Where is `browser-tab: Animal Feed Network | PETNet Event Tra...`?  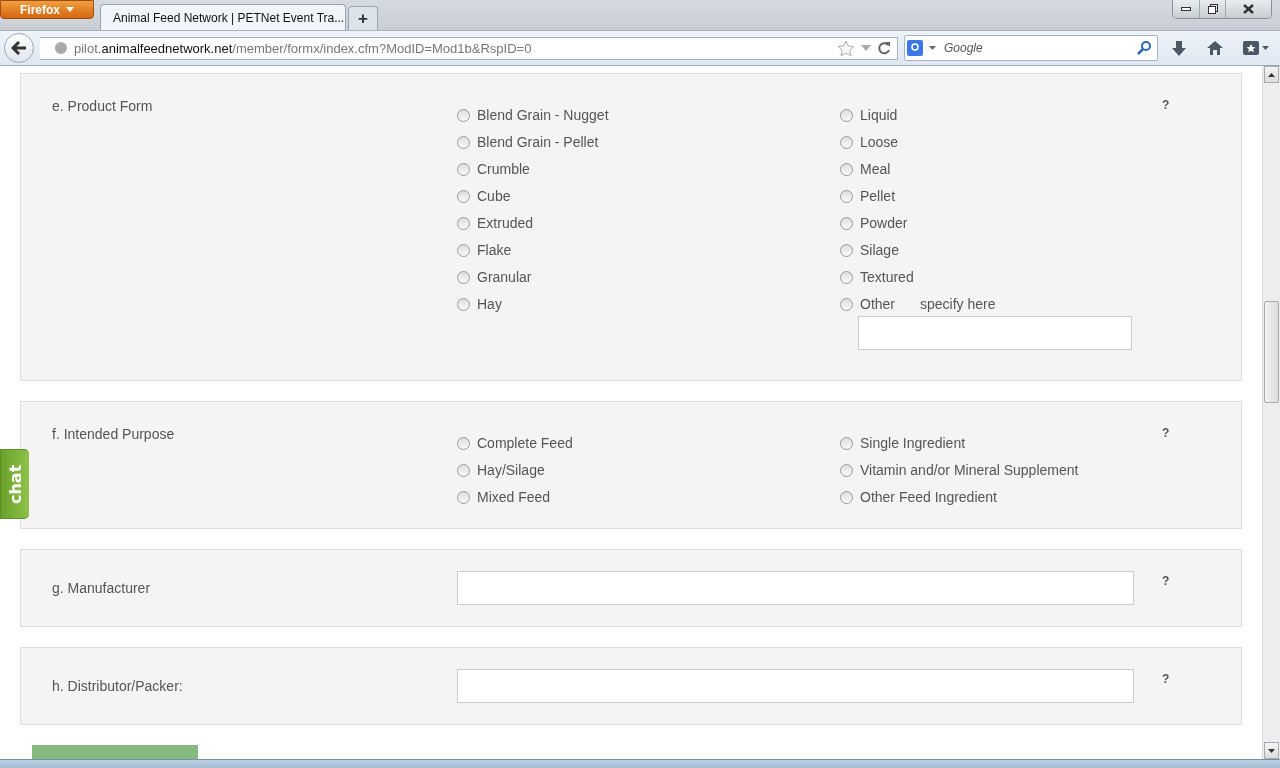
browser-tab: Animal Feed Network | PETNet Event Tra... is located at coordinates (223, 17).